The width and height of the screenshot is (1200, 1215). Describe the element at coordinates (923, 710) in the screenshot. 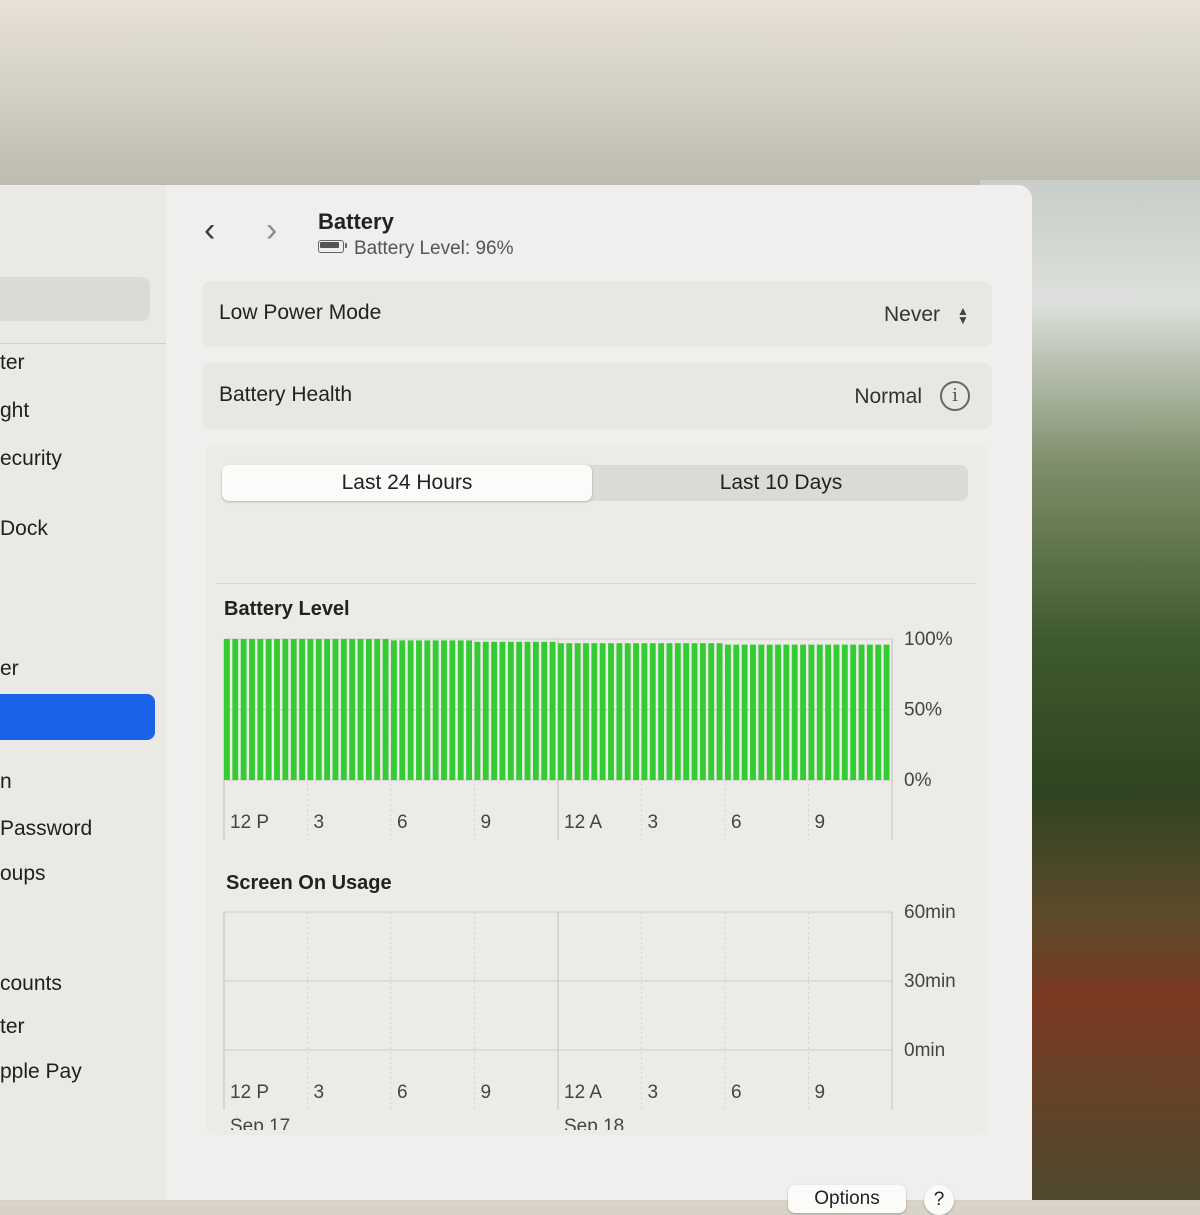

I see `y-tick-label: 50%` at that location.